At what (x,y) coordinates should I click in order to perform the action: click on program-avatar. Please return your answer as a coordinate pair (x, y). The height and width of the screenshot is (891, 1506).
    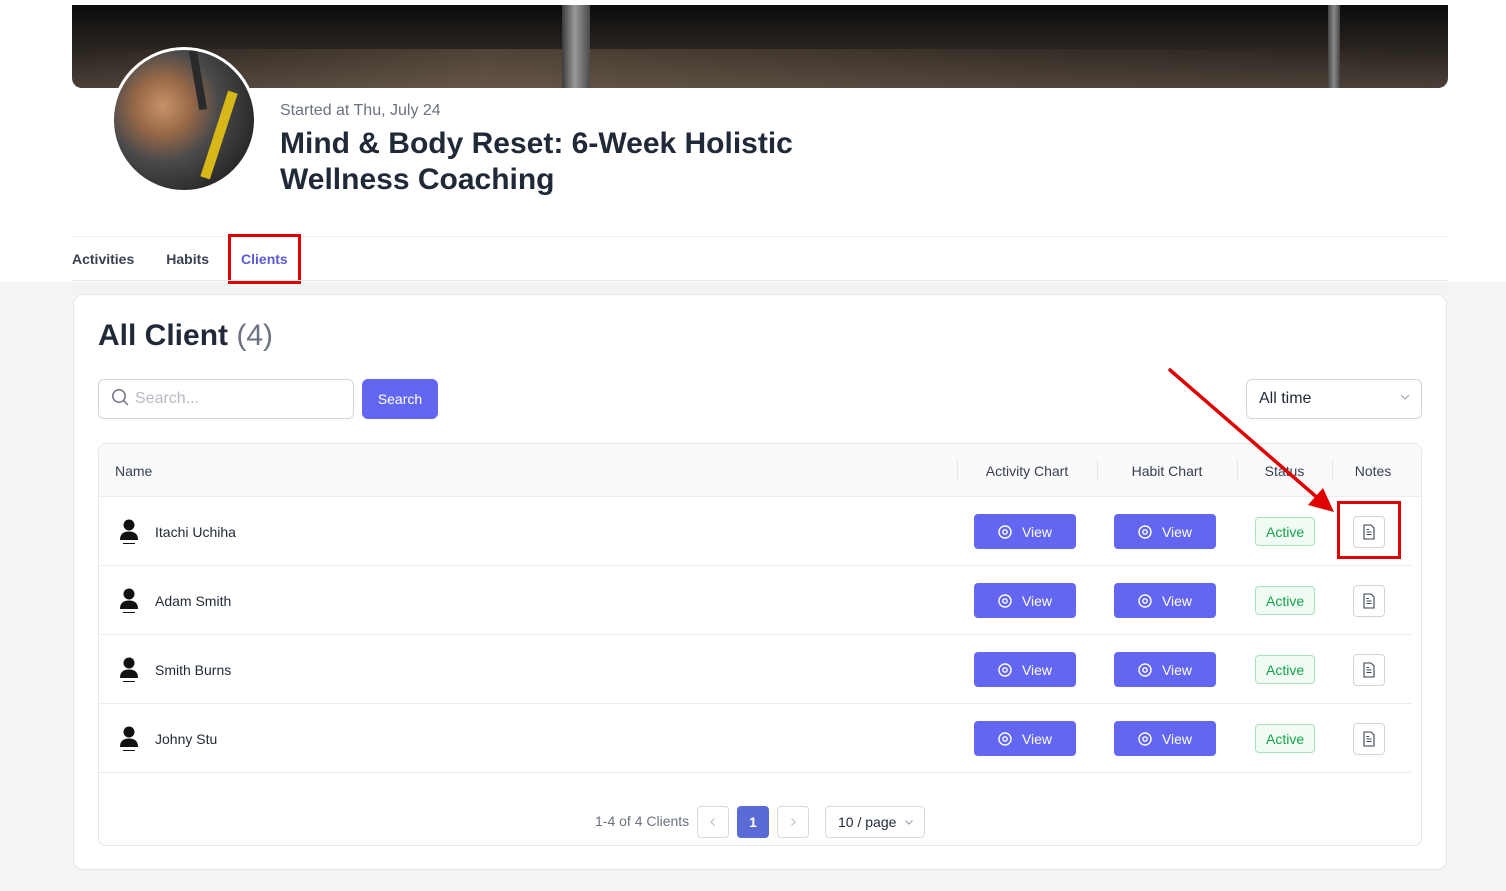
    Looking at the image, I should click on (184, 120).